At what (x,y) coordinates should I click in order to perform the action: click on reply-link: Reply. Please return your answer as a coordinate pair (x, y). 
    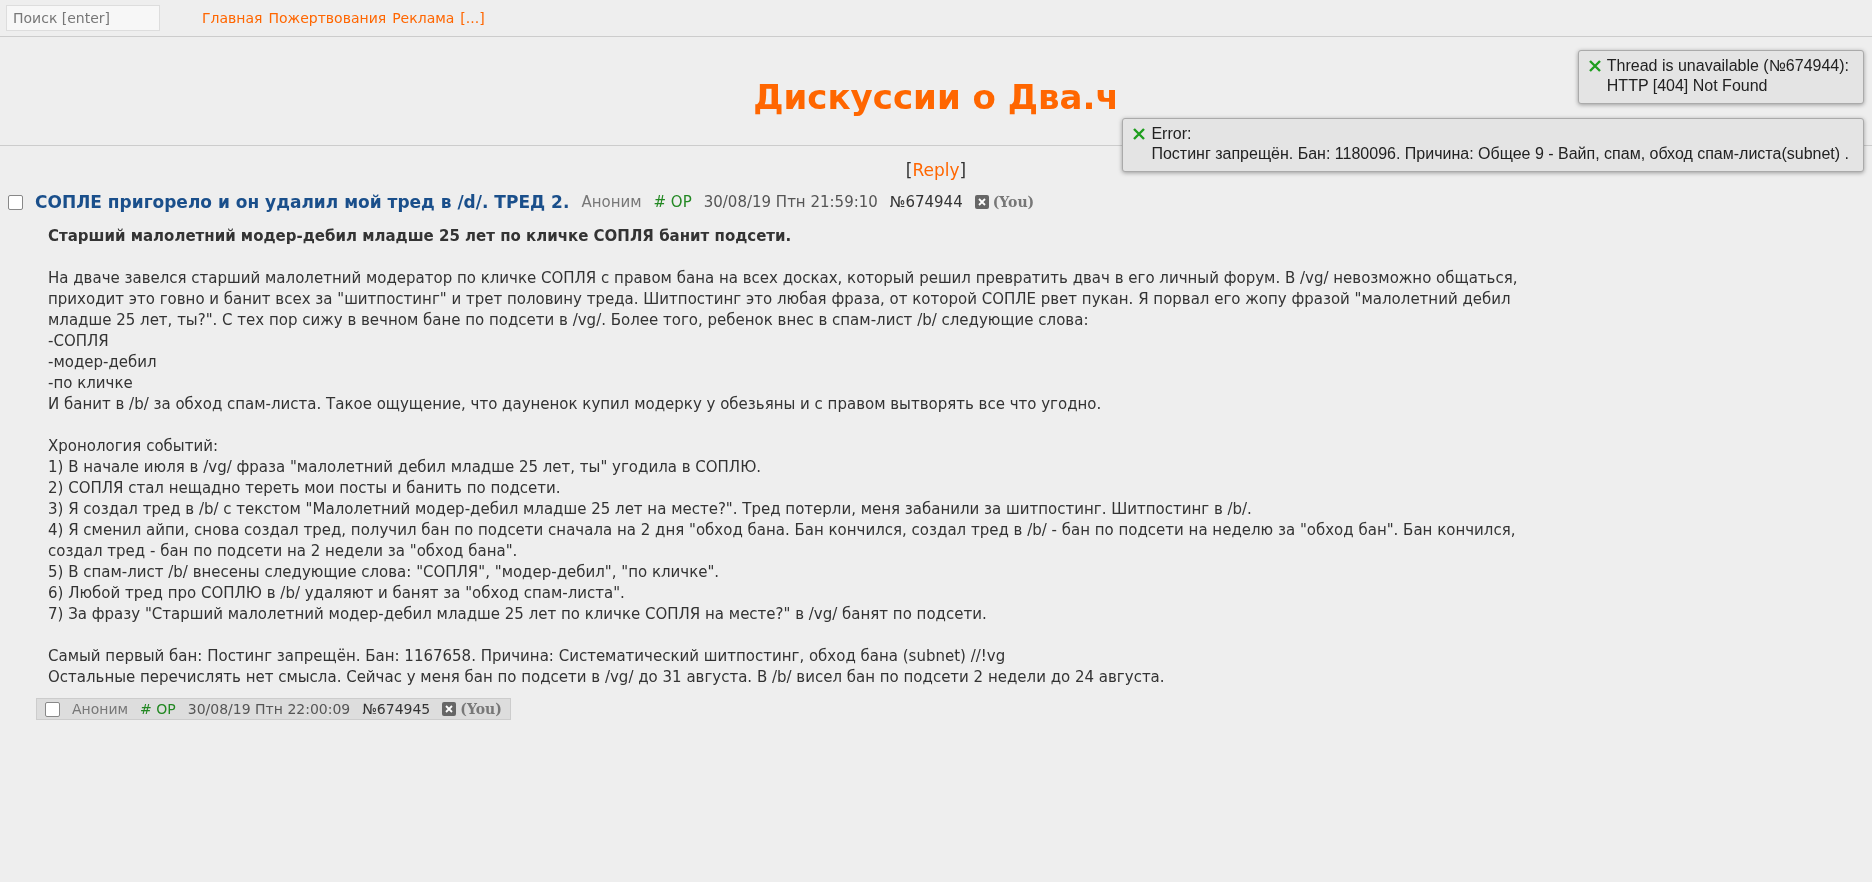
    Looking at the image, I should click on (936, 170).